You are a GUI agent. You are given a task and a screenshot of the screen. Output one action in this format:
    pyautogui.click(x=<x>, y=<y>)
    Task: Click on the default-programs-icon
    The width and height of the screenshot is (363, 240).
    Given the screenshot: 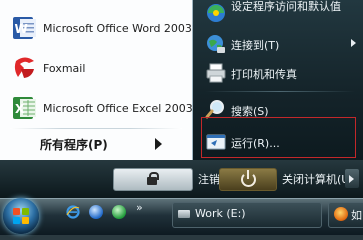 What is the action you would take?
    pyautogui.click(x=216, y=13)
    